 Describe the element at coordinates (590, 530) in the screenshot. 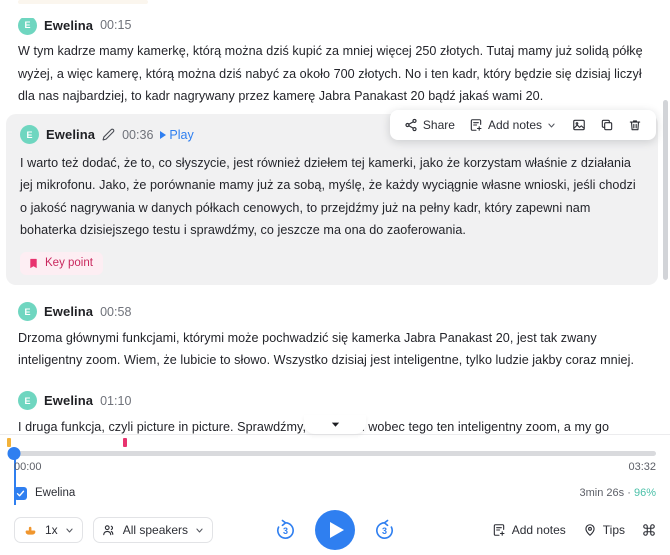

I see `pin-icon` at that location.